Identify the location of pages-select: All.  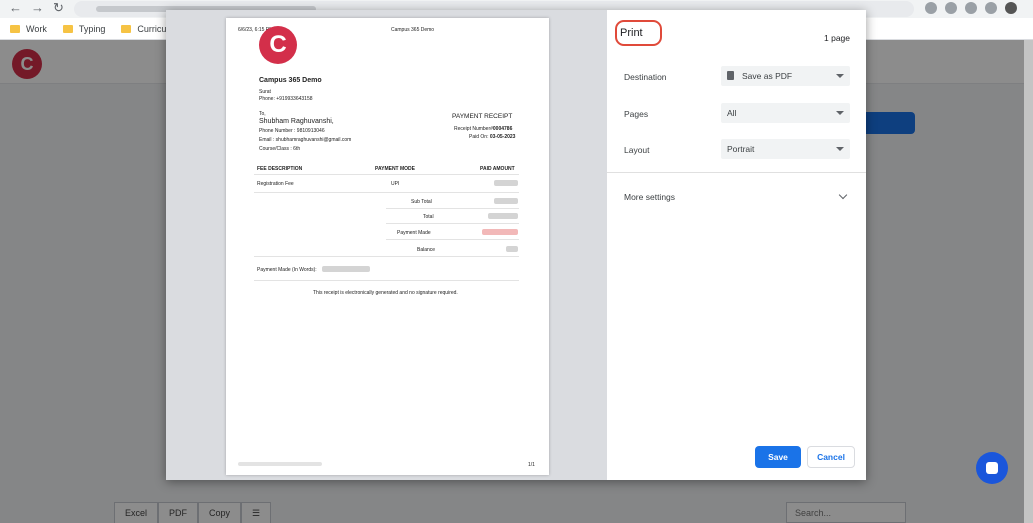
(785, 113).